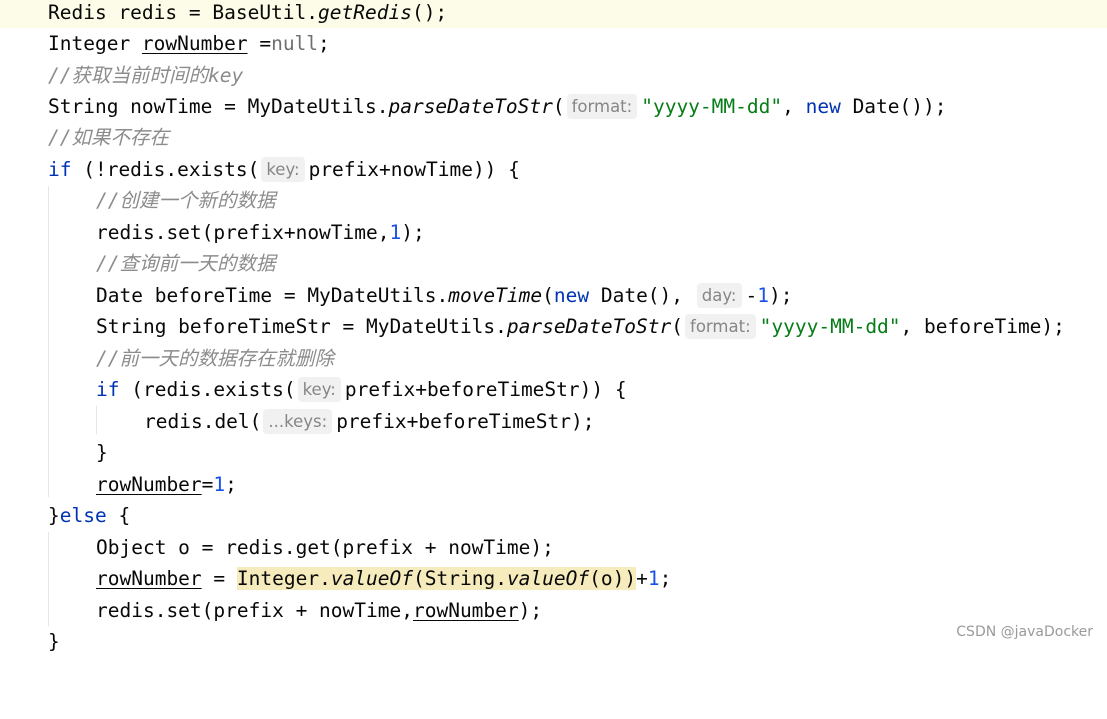 This screenshot has height=719, width=1107. Describe the element at coordinates (207, 389) in the screenshot. I see `code-text: (redis.exists(` at that location.